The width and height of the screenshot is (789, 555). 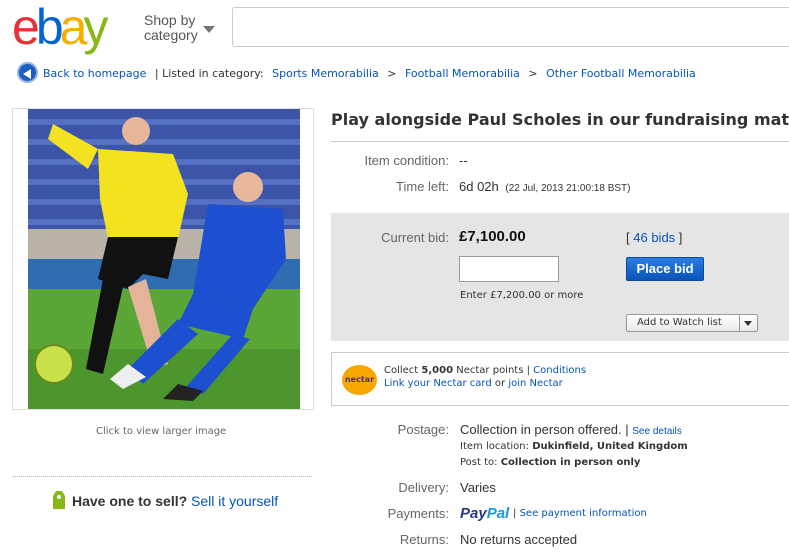 What do you see at coordinates (171, 35) in the screenshot?
I see `shop-by-line2: category` at bounding box center [171, 35].